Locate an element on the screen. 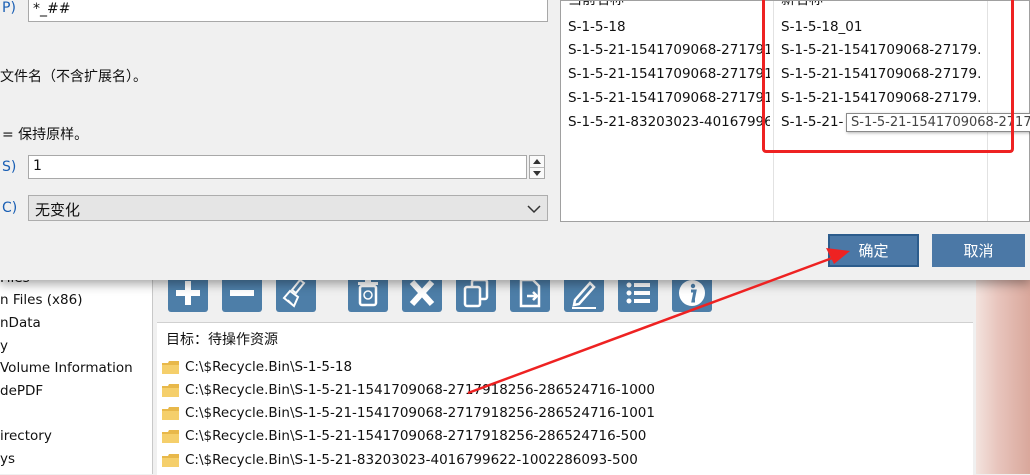 This screenshot has width=1030, height=475. annotation-arrow is located at coordinates (658, 321).